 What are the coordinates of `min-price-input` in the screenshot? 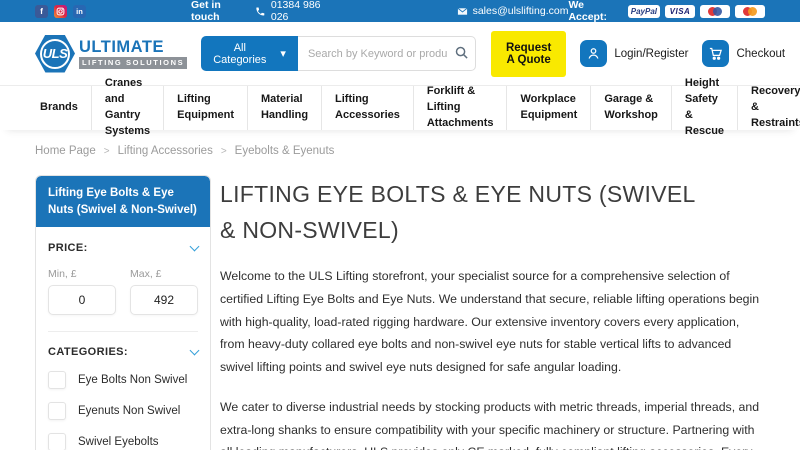 It's located at (82, 300).